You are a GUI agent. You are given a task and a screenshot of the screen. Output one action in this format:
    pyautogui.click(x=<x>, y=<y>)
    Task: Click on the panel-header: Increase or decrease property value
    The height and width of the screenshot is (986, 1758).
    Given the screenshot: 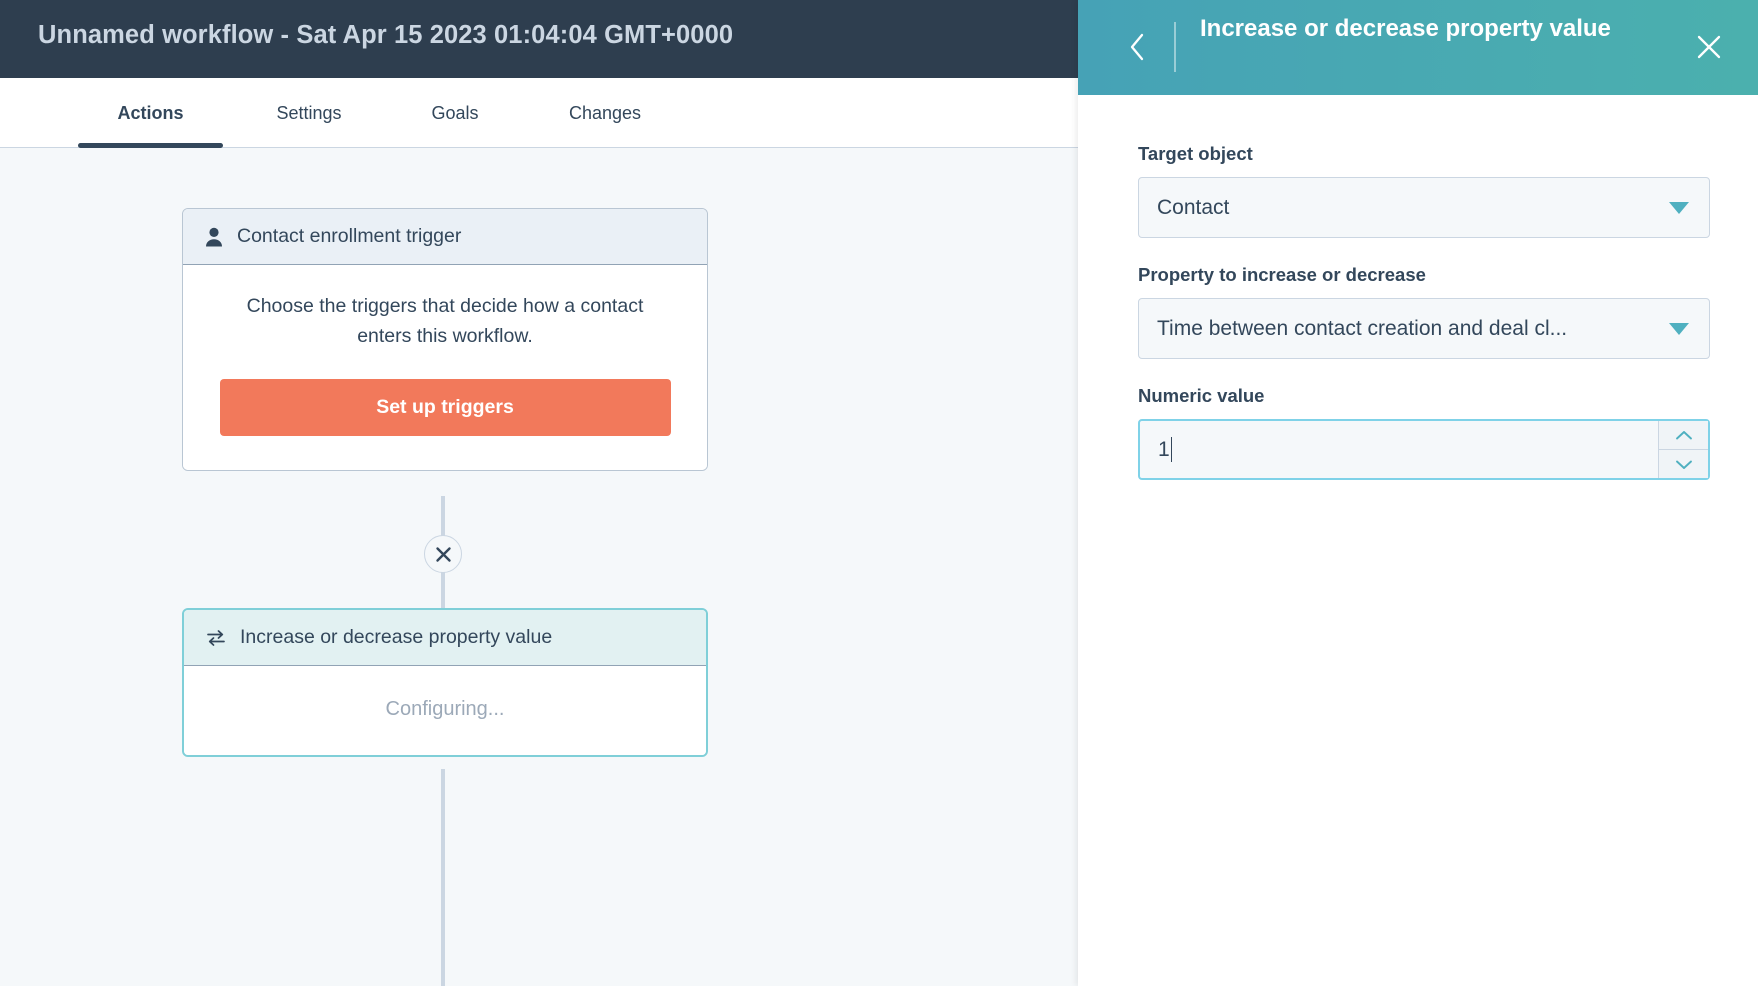 What is the action you would take?
    pyautogui.click(x=1418, y=47)
    